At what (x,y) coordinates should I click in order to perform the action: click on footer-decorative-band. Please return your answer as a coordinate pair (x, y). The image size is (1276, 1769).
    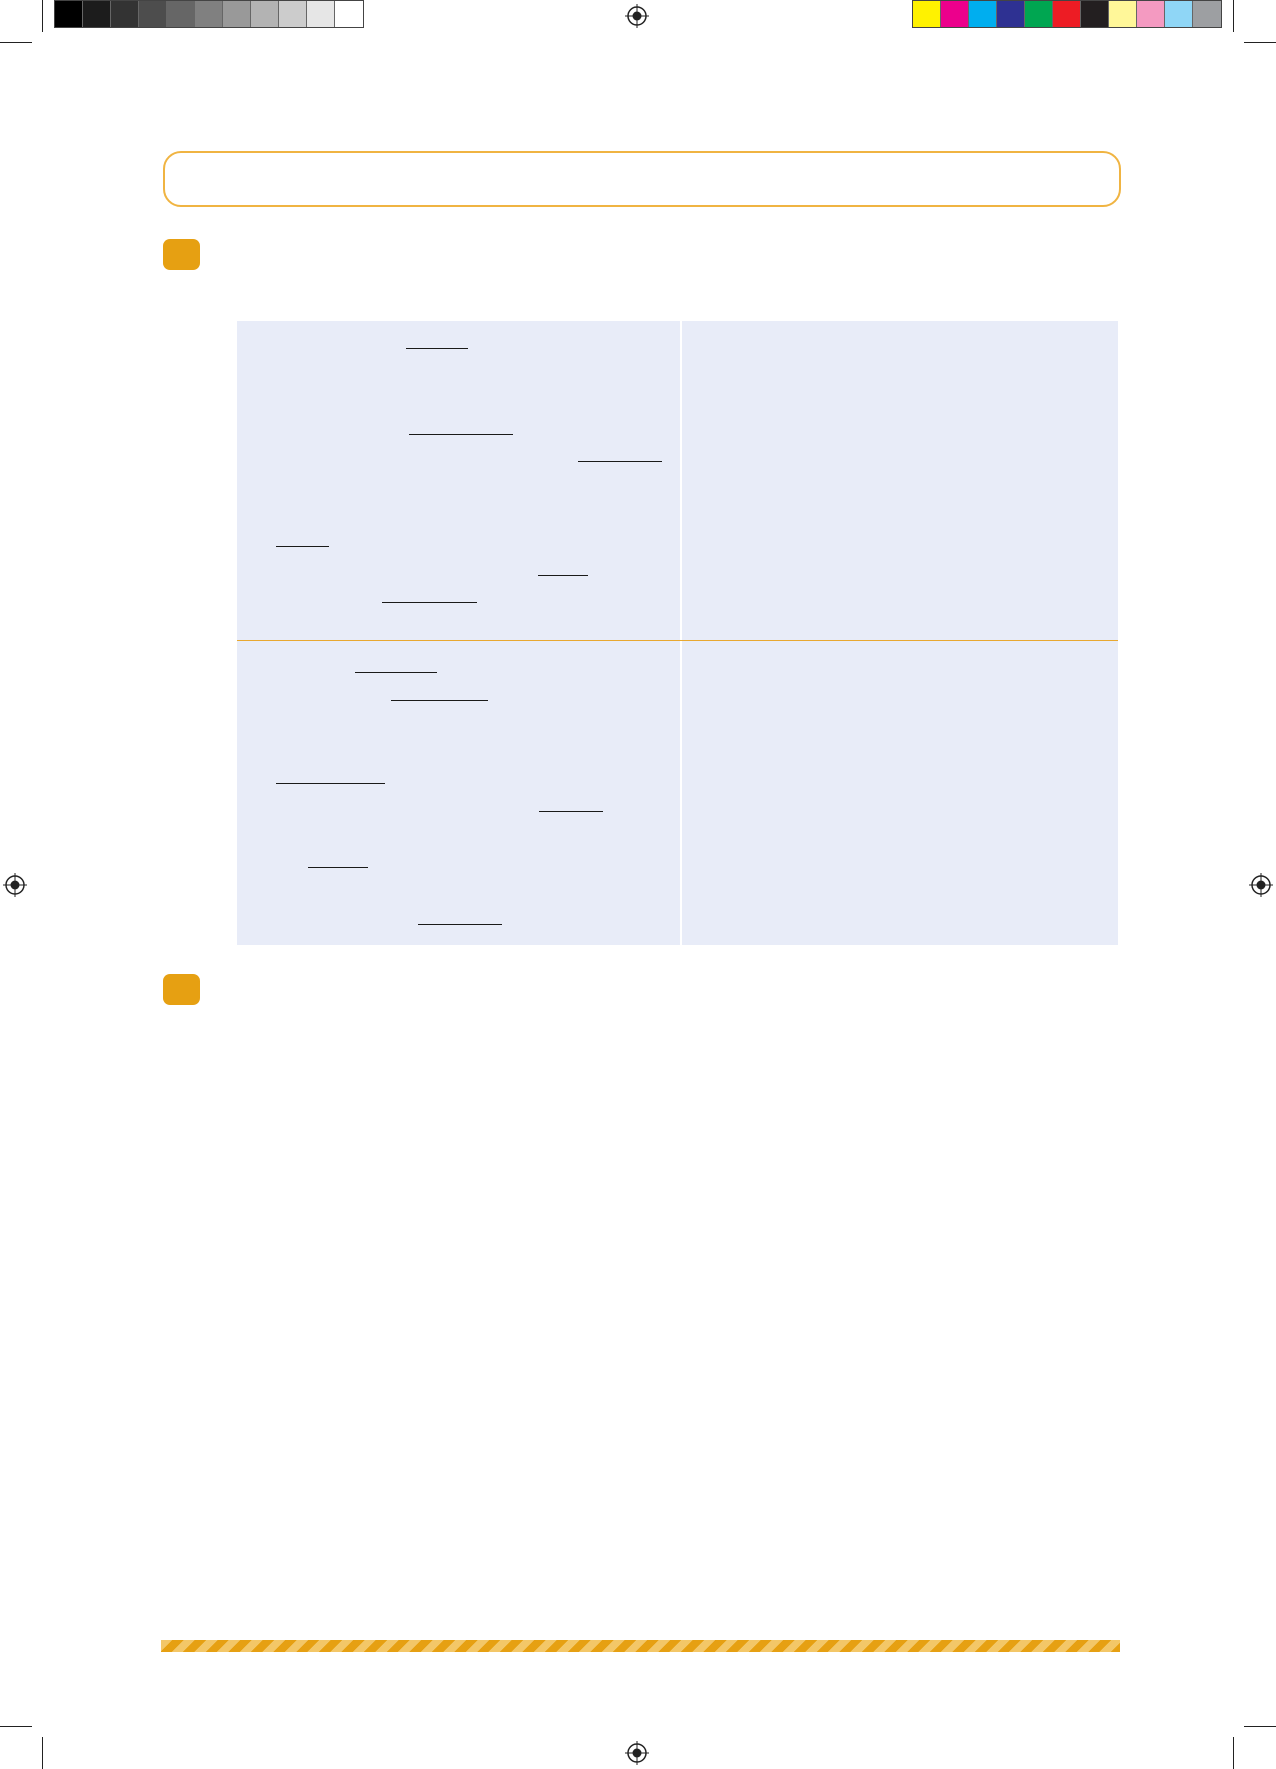
    Looking at the image, I should click on (640, 1646).